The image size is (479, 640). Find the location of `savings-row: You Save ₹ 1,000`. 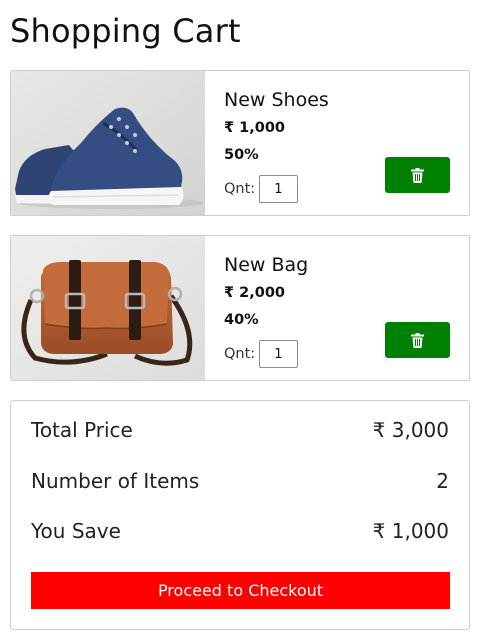

savings-row: You Save ₹ 1,000 is located at coordinates (240, 531).